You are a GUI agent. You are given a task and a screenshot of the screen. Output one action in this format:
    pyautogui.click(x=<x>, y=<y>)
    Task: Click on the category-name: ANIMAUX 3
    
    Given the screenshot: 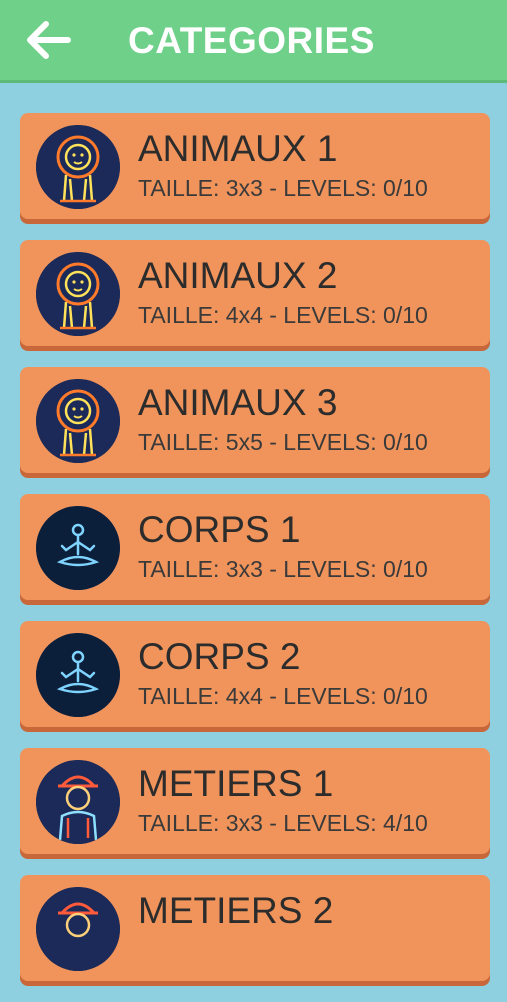 What is the action you would take?
    pyautogui.click(x=238, y=402)
    